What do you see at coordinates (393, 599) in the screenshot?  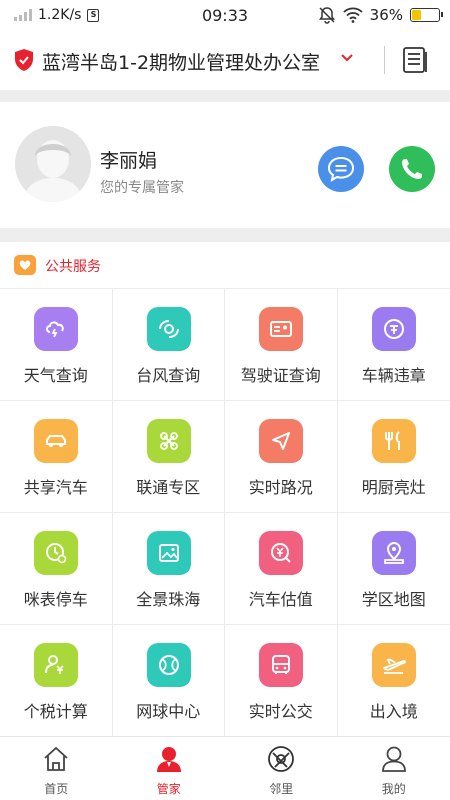 I see `service-label: 学区地图` at bounding box center [393, 599].